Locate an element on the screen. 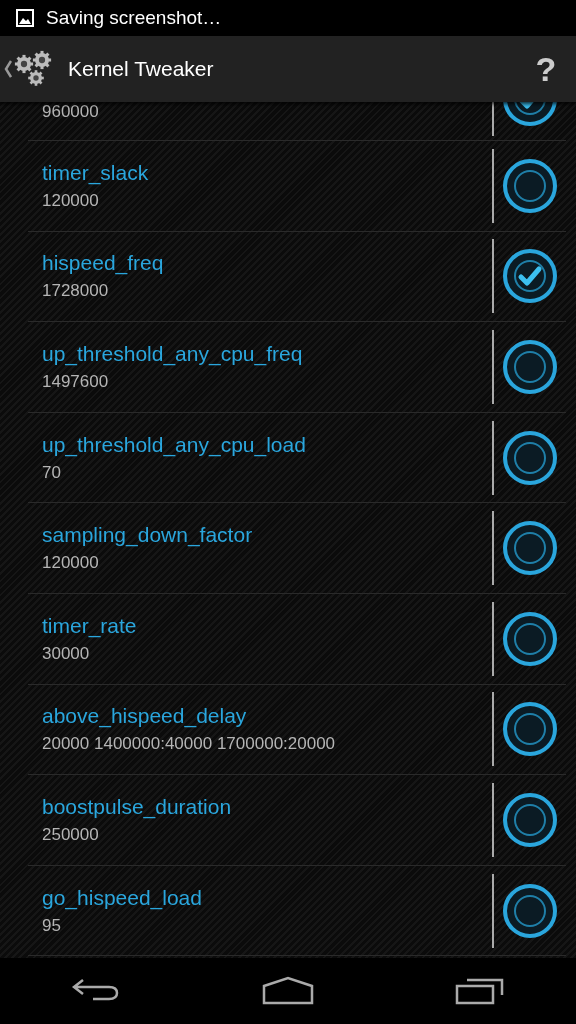 The height and width of the screenshot is (1024, 576). help-button: ? is located at coordinates (546, 69).